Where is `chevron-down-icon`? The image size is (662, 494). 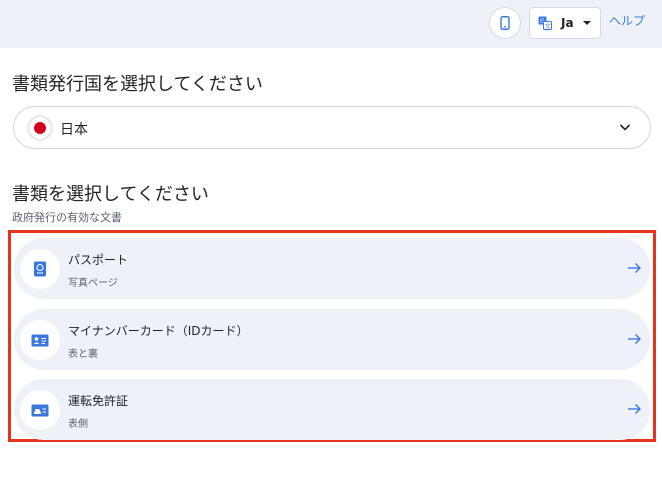
chevron-down-icon is located at coordinates (625, 127).